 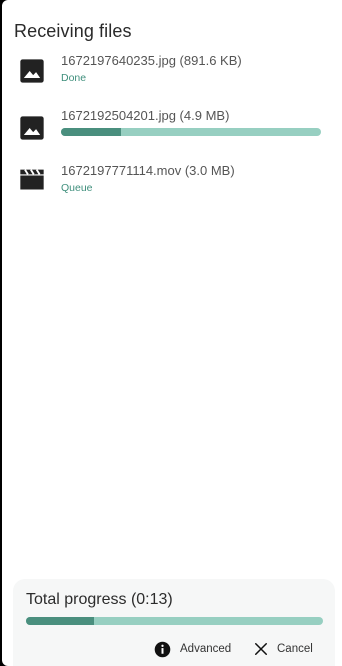 What do you see at coordinates (261, 649) in the screenshot?
I see `close-icon` at bounding box center [261, 649].